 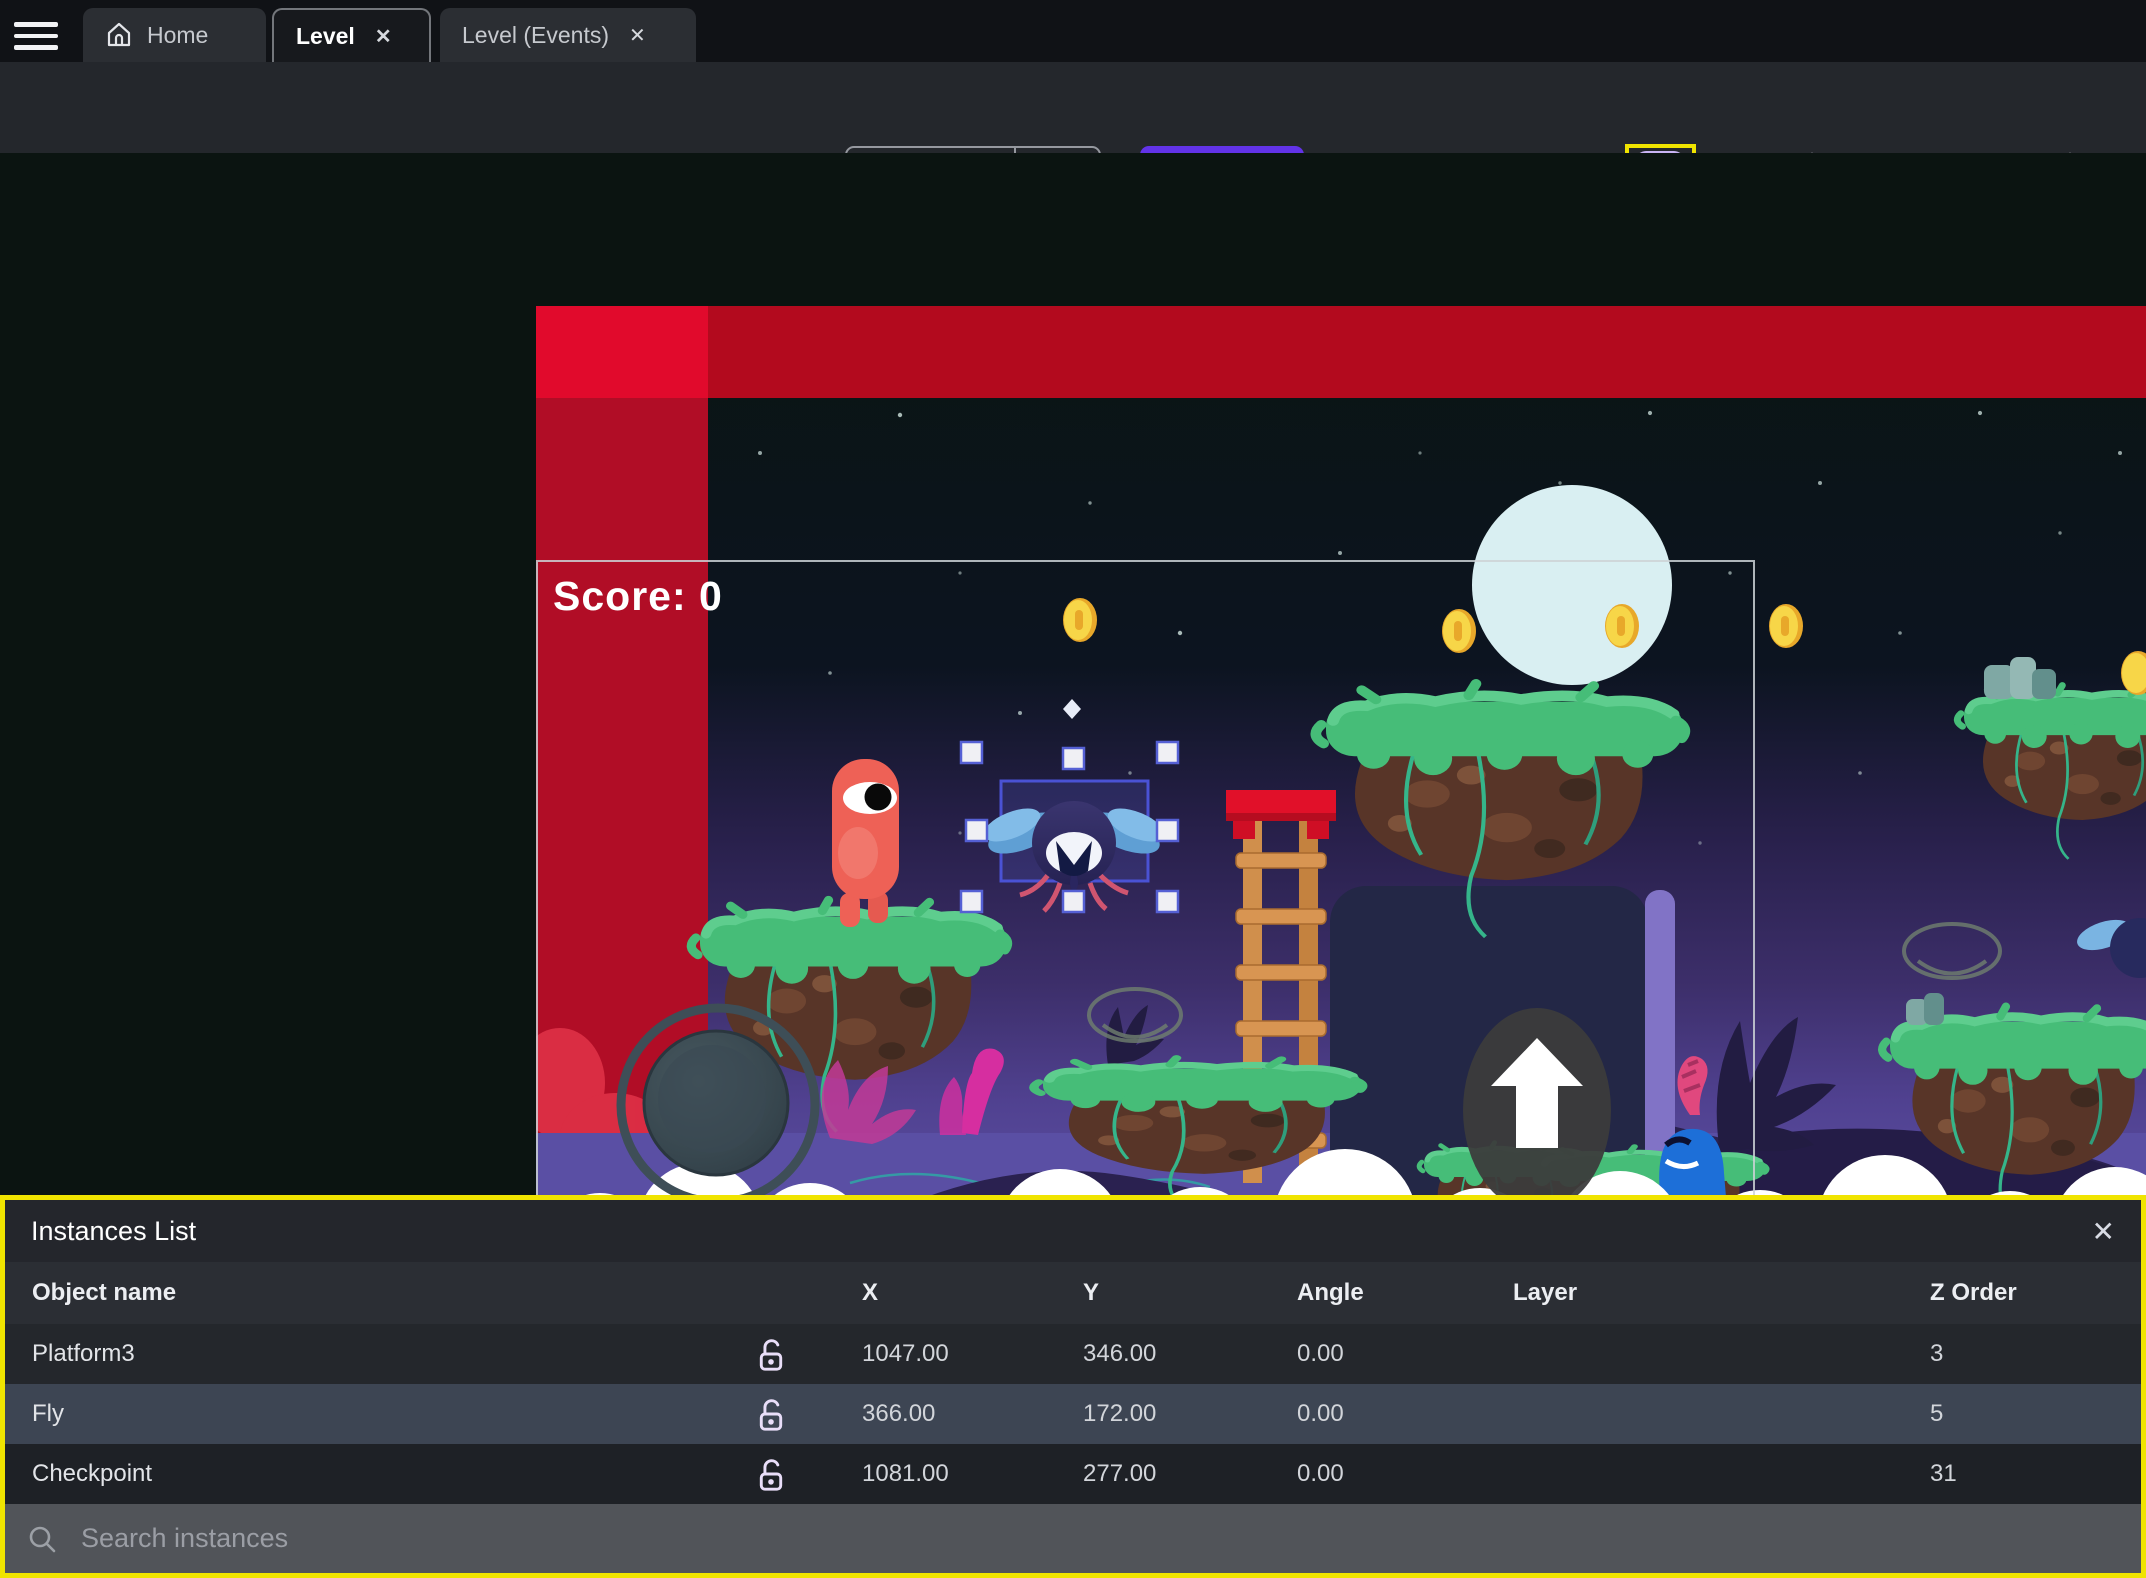 I want to click on cell-x: 366.00, so click(x=908, y=1414).